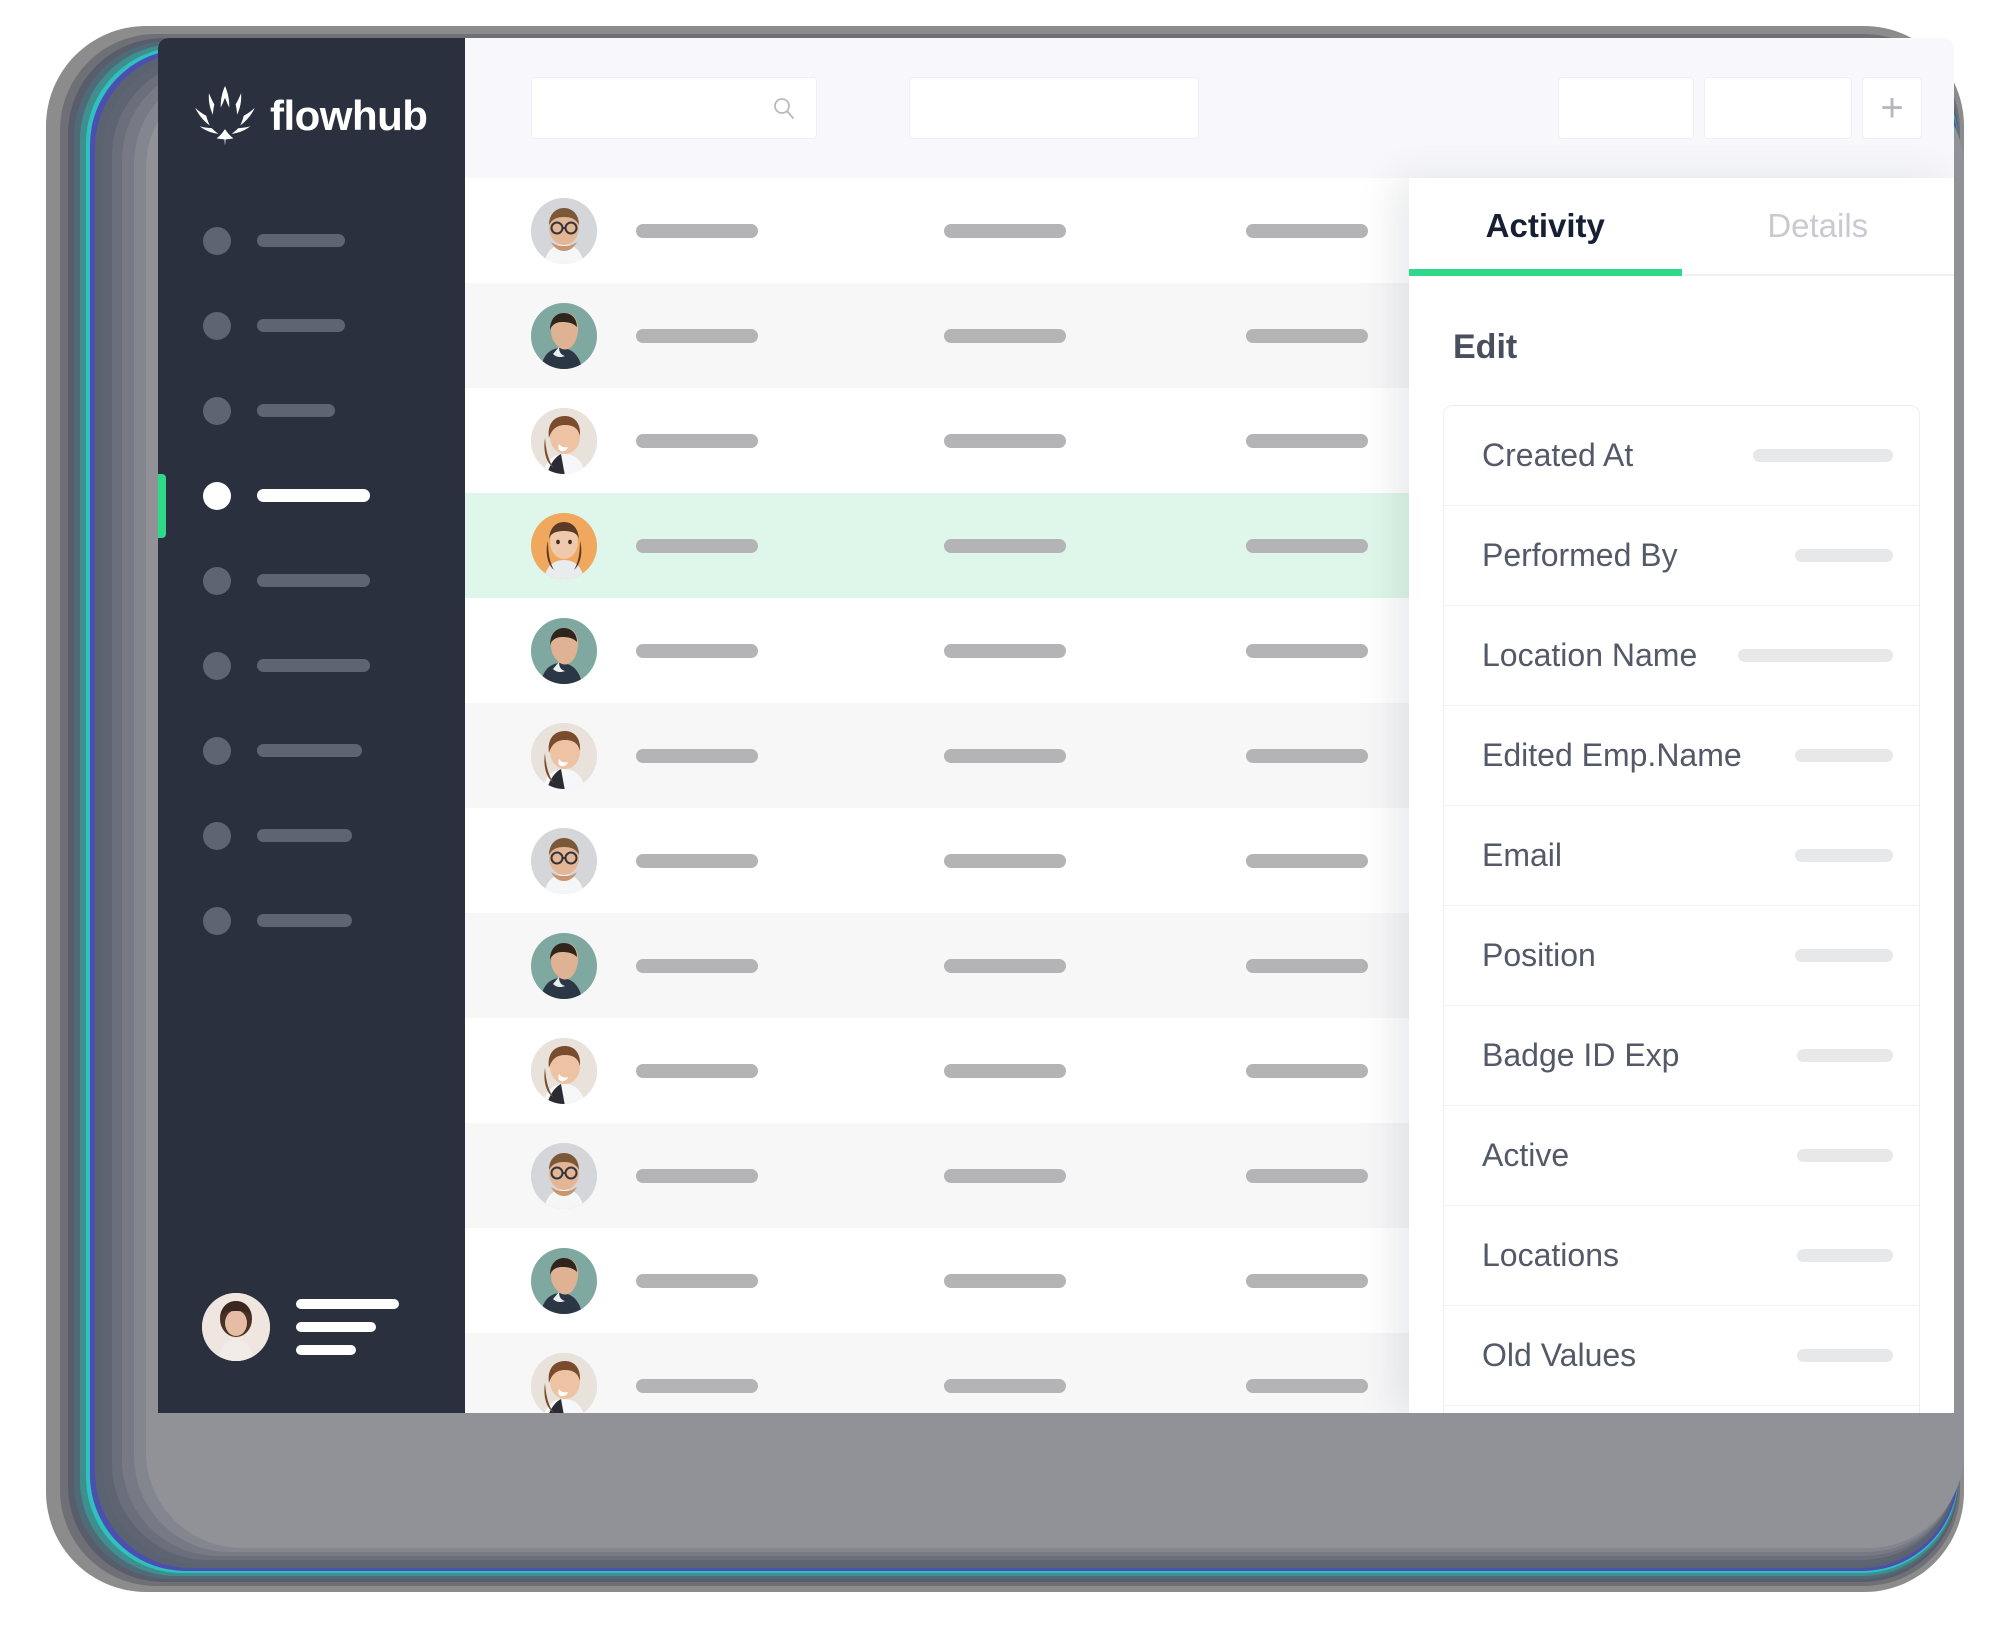  Describe the element at coordinates (1550, 1255) in the screenshot. I see `detail-label: Locations` at that location.